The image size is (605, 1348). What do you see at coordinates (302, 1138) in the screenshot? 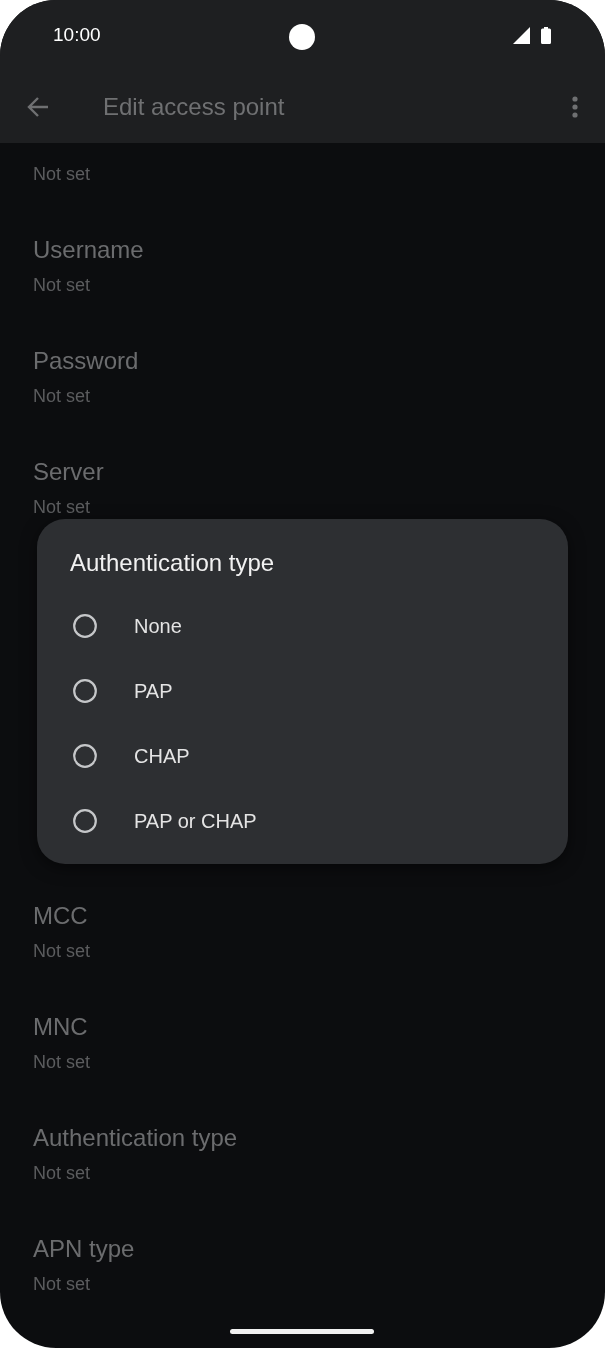
I see `setting-title: Authentication type` at bounding box center [302, 1138].